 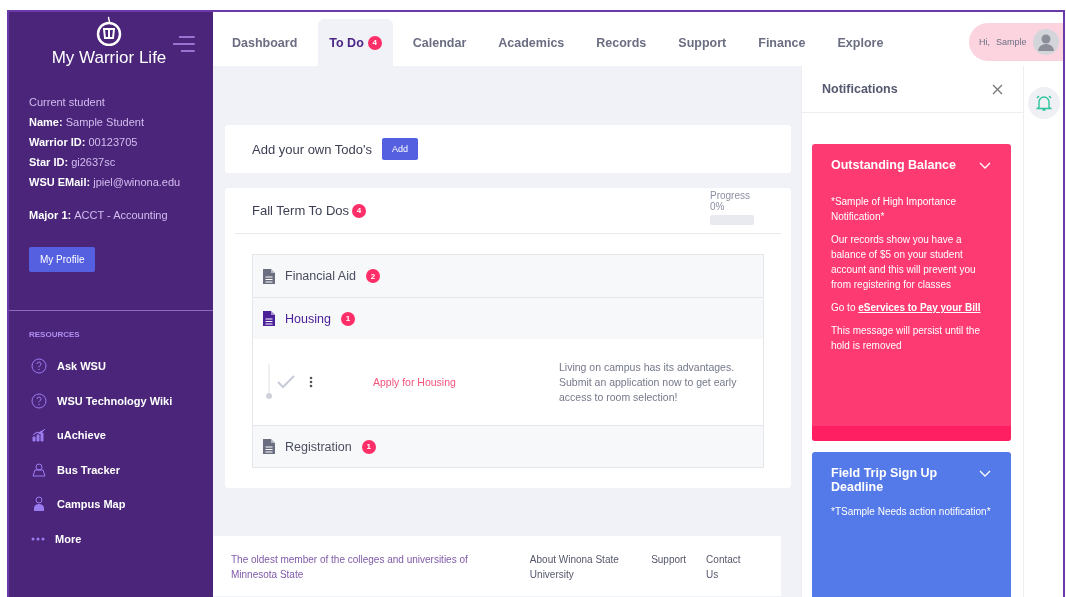 I want to click on notification-text: *TSample Needs action notification*, so click(x=911, y=512).